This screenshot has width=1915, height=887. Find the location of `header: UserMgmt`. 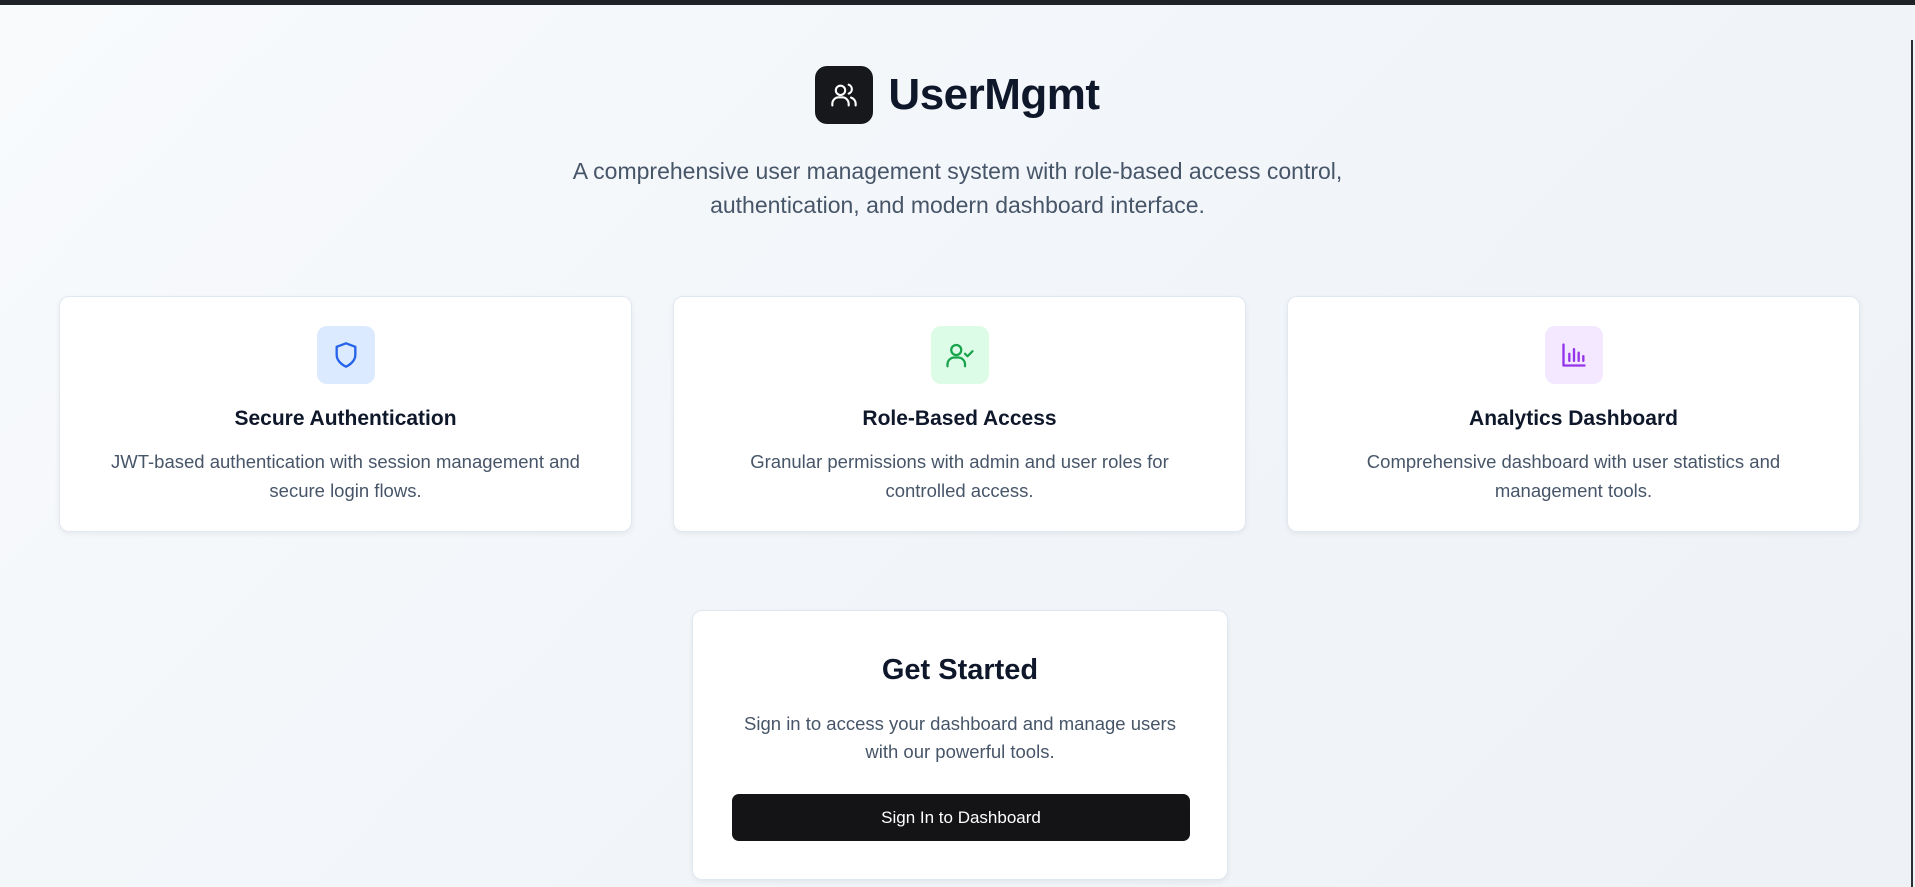

header: UserMgmt is located at coordinates (957, 95).